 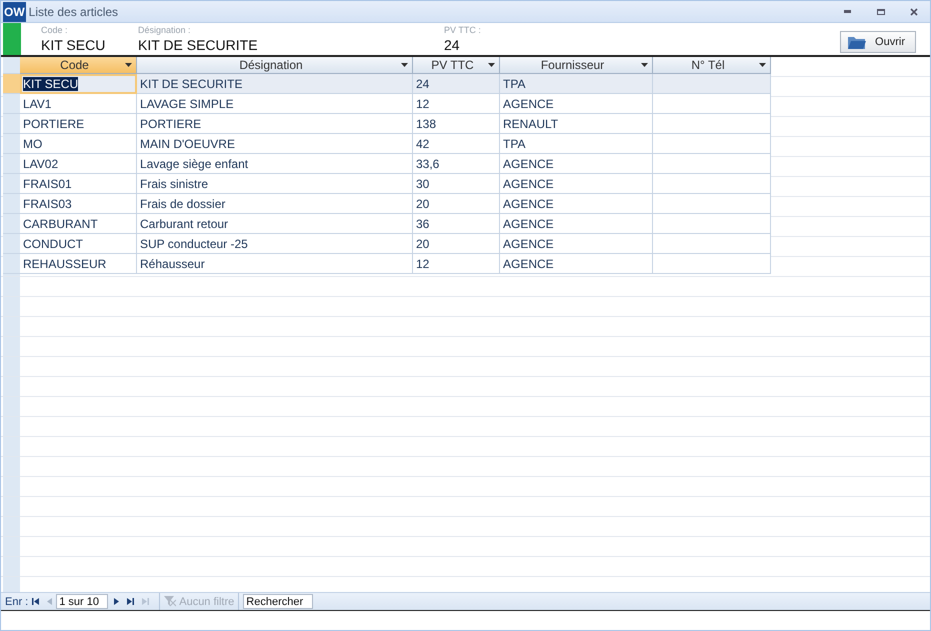 What do you see at coordinates (16, 602) in the screenshot?
I see `record-label: Enr :` at bounding box center [16, 602].